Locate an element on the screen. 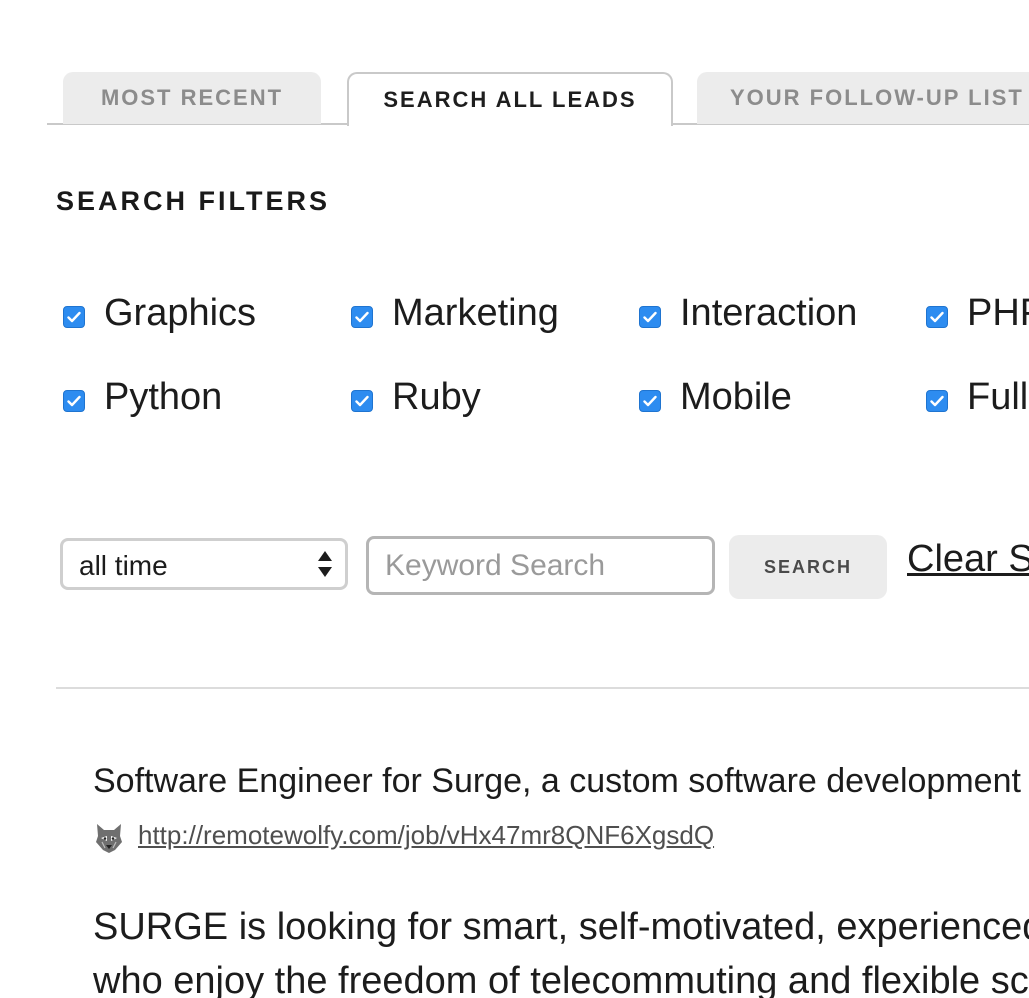 Image resolution: width=1029 pixels, height=998 pixels. time-range-value: all time is located at coordinates (123, 565).